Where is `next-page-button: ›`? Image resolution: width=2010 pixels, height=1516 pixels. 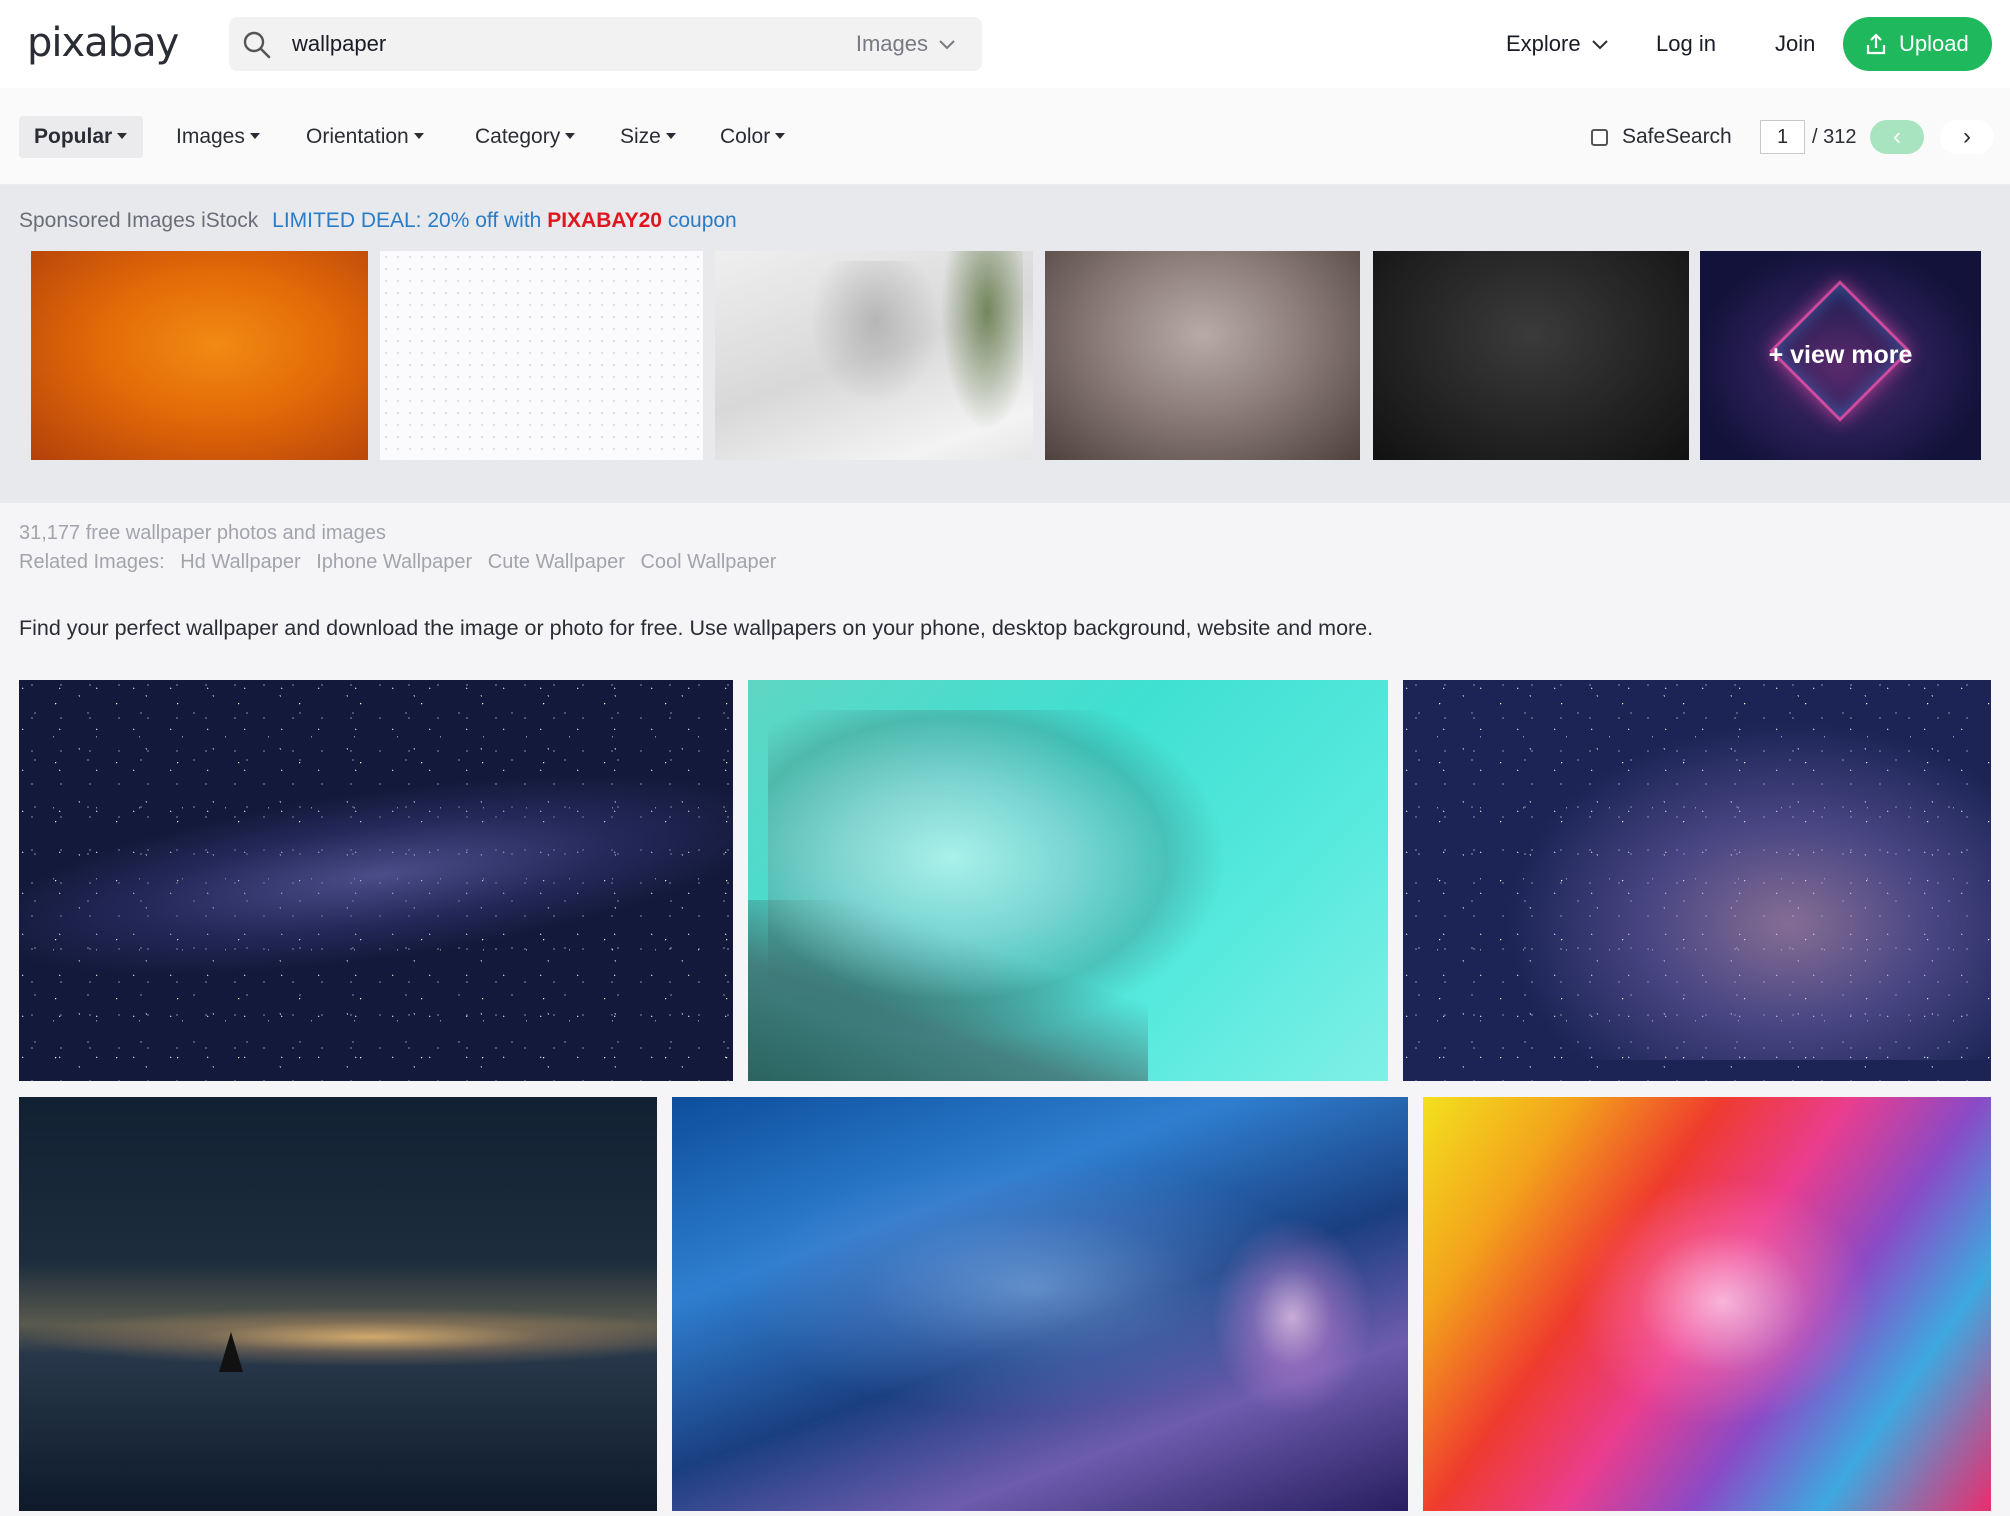 next-page-button: › is located at coordinates (1967, 137).